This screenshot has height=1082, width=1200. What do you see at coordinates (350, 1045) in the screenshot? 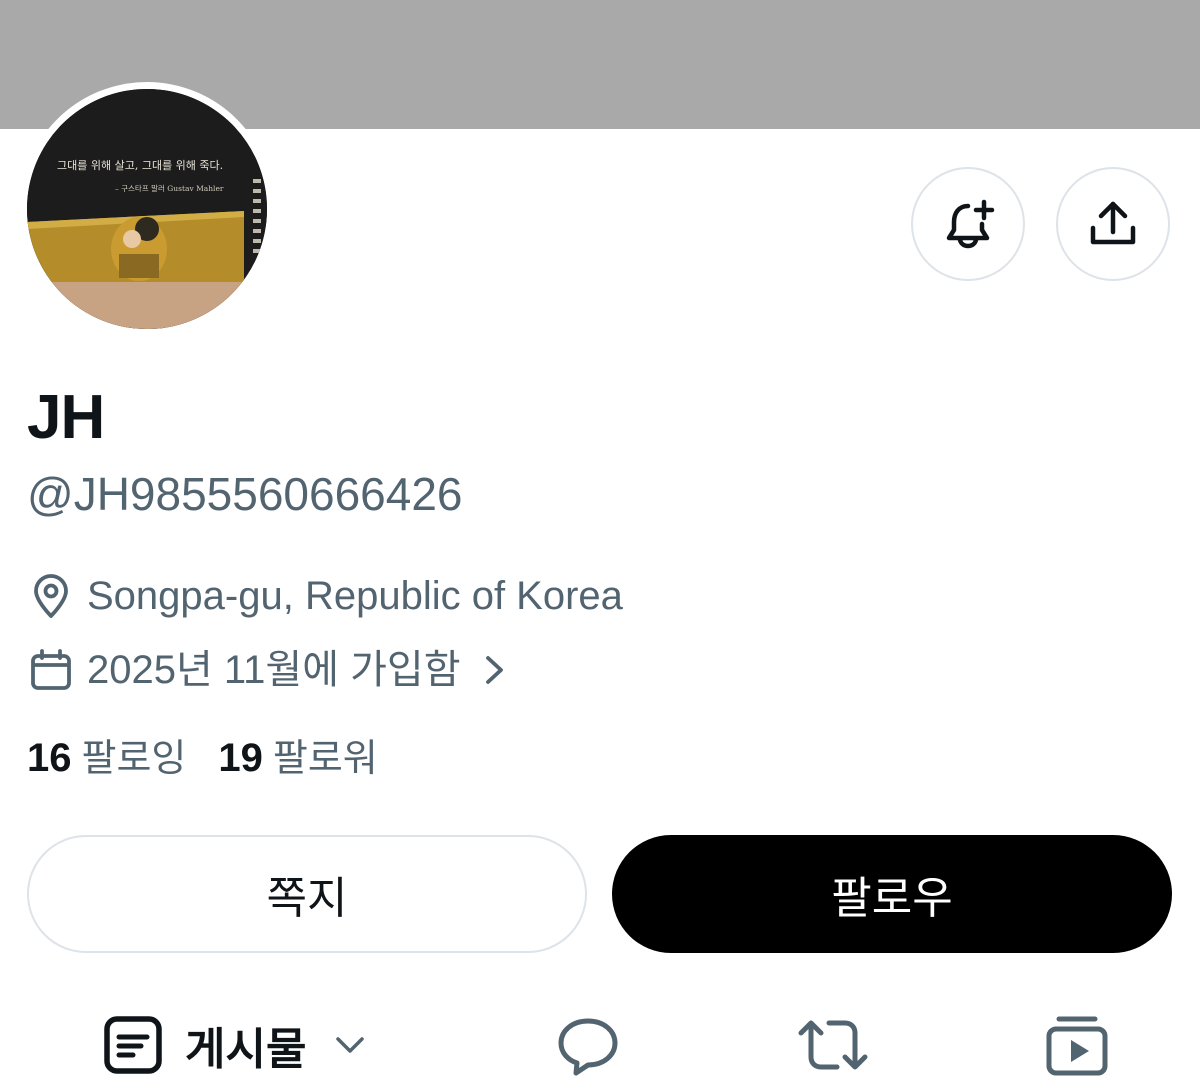
I see `chevron-down-icon` at bounding box center [350, 1045].